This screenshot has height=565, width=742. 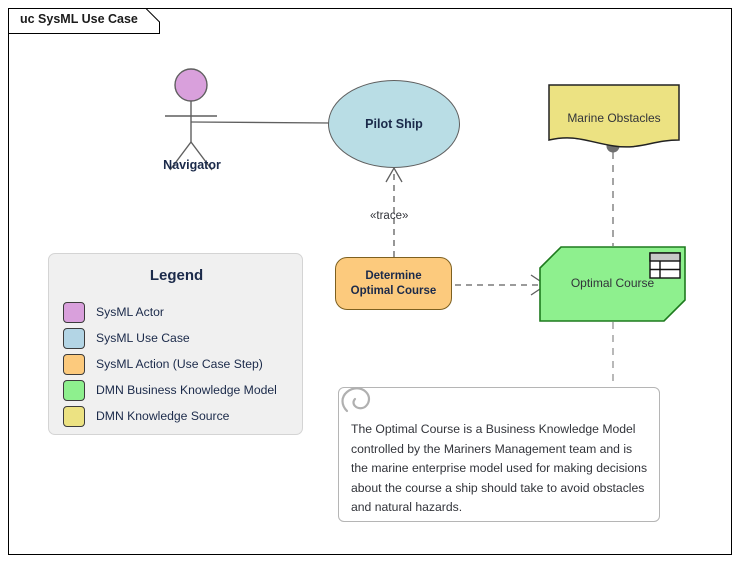 I want to click on legend-item: SysML Actor, so click(x=180, y=312).